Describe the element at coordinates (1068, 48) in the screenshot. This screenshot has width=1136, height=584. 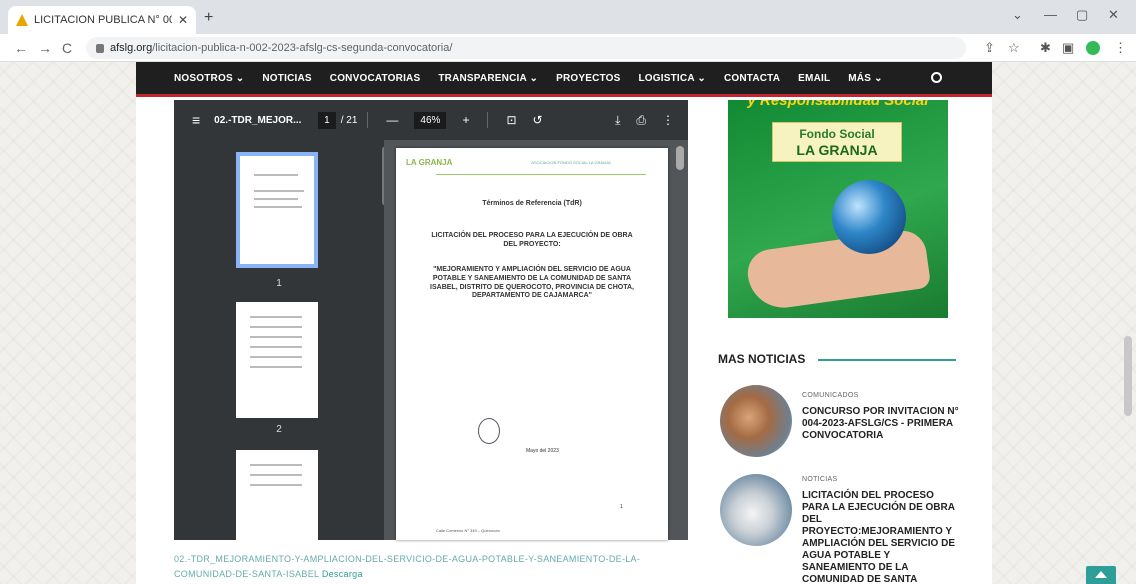
I see `sidepanel-icon: ▣` at that location.